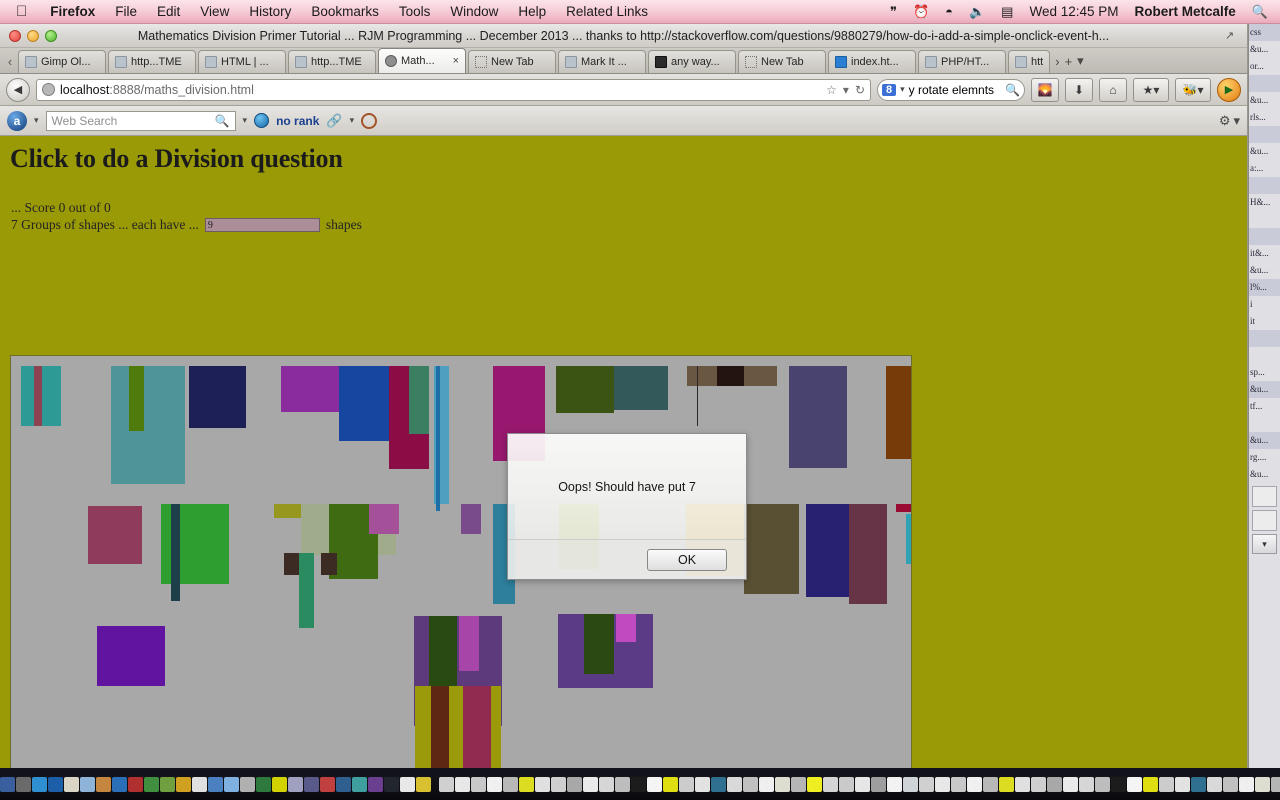  Describe the element at coordinates (782, 61) in the screenshot. I see `tab-new-tab-2: New Tab` at that location.